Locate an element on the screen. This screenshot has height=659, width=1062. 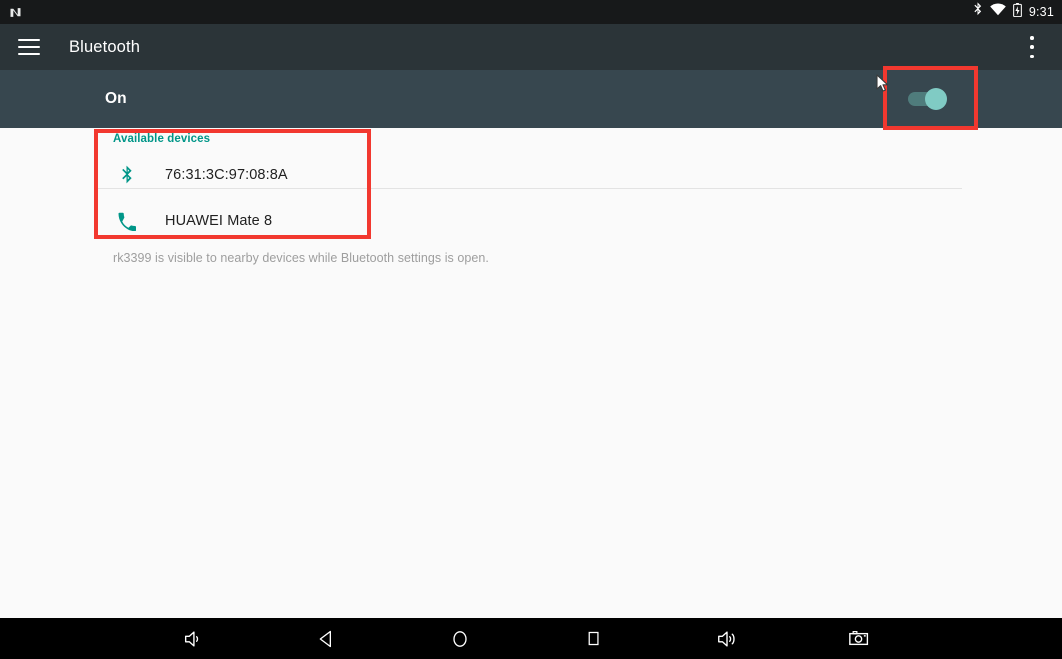
phone-device-icon is located at coordinates (126, 221).